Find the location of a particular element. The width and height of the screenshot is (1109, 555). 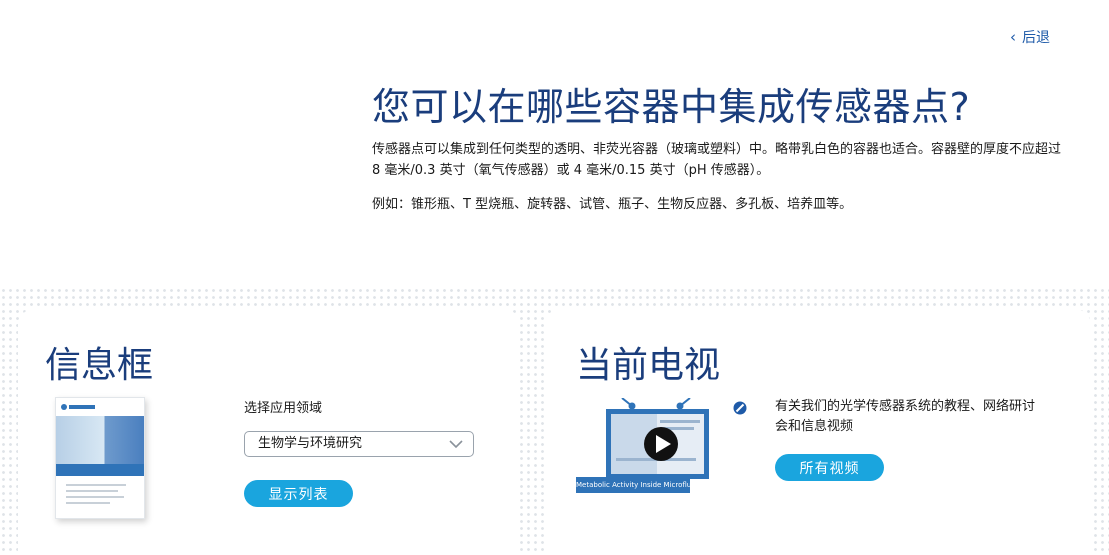

brochure-banner is located at coordinates (100, 470).